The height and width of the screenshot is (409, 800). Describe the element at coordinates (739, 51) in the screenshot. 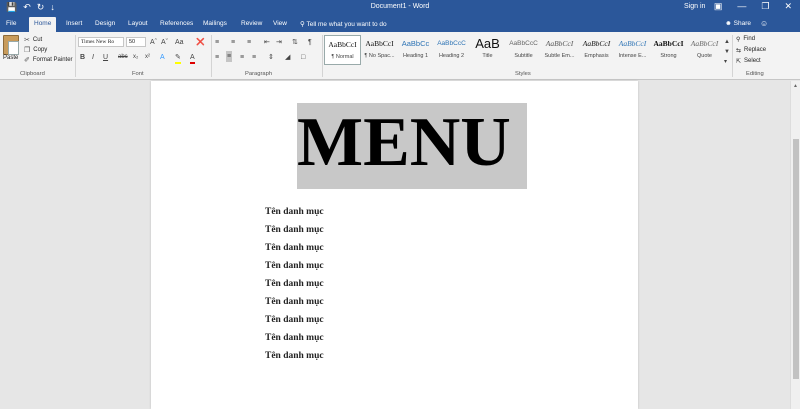

I see `replace-icon: ⇆` at that location.